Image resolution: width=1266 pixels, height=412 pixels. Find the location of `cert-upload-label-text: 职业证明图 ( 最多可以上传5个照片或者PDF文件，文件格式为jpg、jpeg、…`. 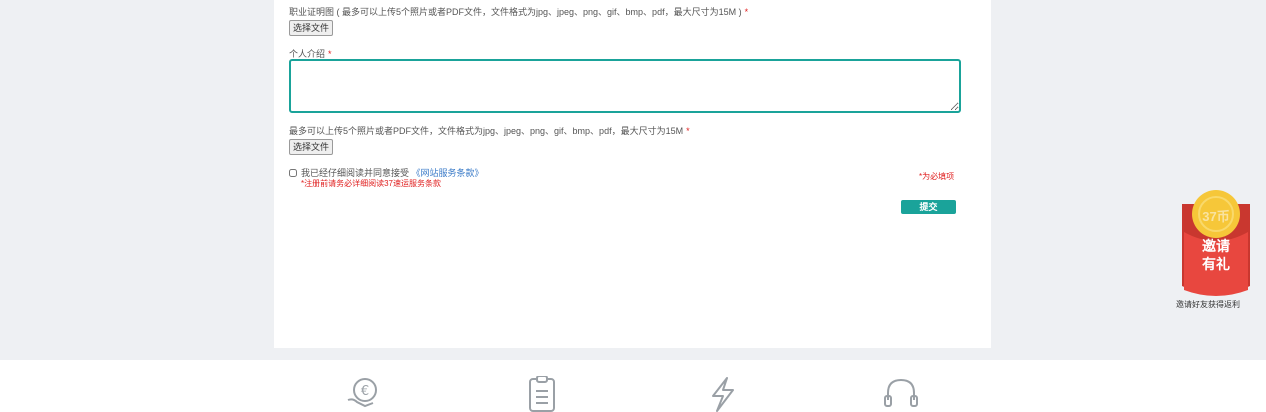

cert-upload-label-text: 职业证明图 ( 最多可以上传5个照片或者PDF文件，文件格式为jpg、jpeg、… is located at coordinates (515, 12).